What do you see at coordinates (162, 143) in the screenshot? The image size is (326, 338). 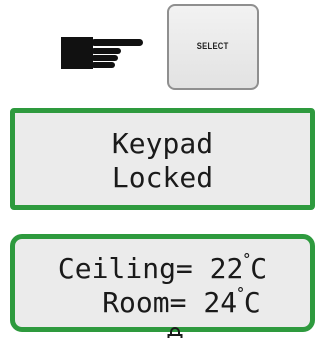 I see `status-line-1: Keypad` at bounding box center [162, 143].